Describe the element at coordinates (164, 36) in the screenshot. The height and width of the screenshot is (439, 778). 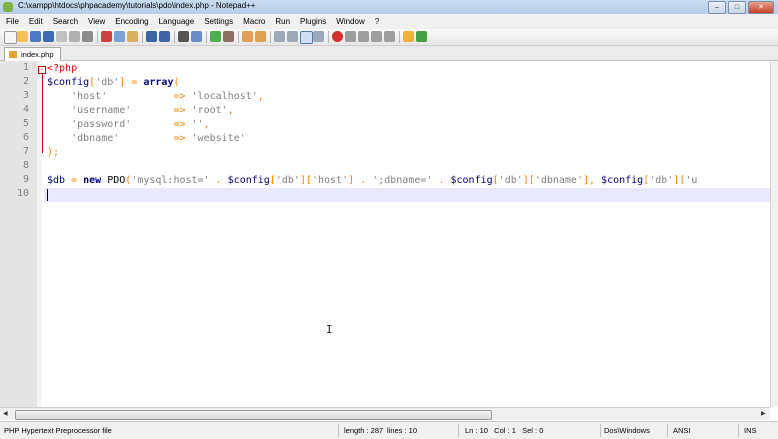
I see `redo-icon` at that location.